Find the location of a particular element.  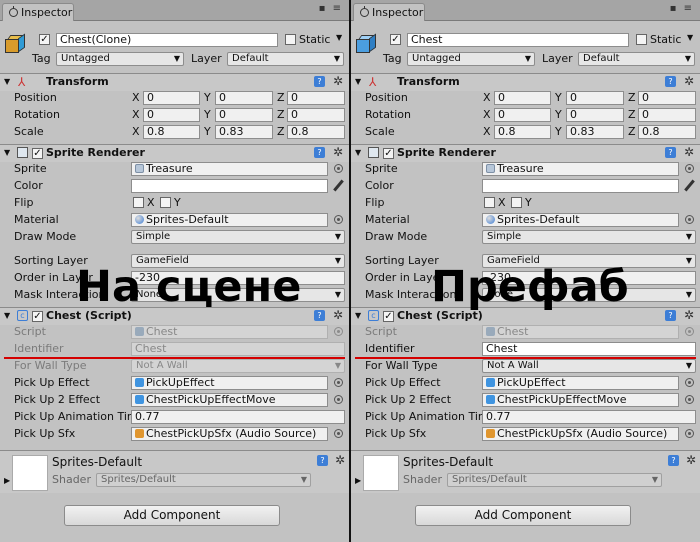

object-name-field: Chest is located at coordinates (518, 40).